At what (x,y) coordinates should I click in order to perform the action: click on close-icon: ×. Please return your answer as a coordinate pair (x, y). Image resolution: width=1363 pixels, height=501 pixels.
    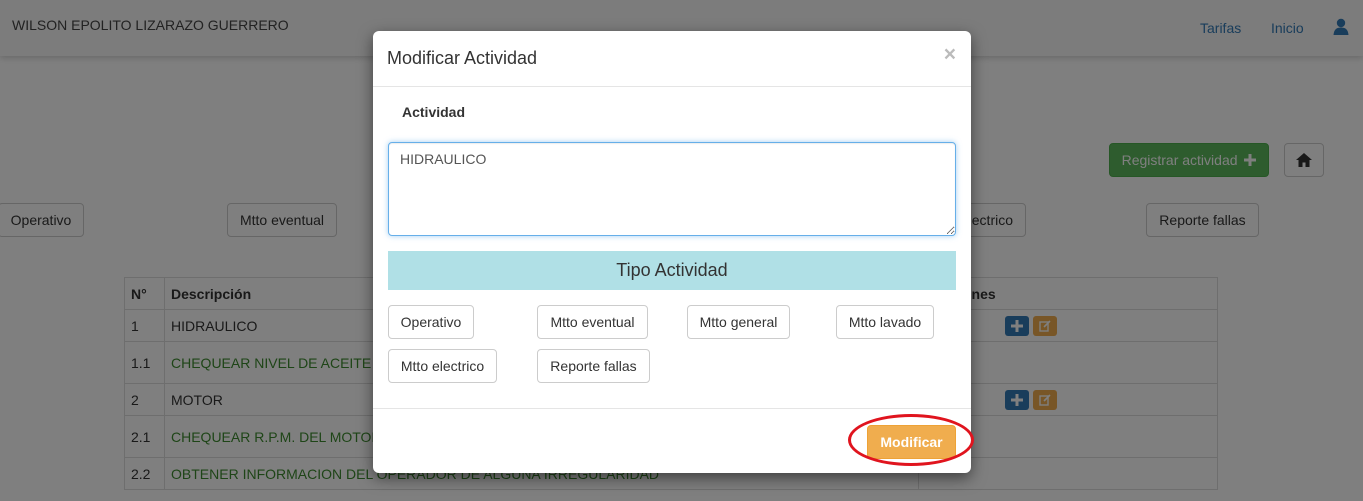
    Looking at the image, I should click on (950, 54).